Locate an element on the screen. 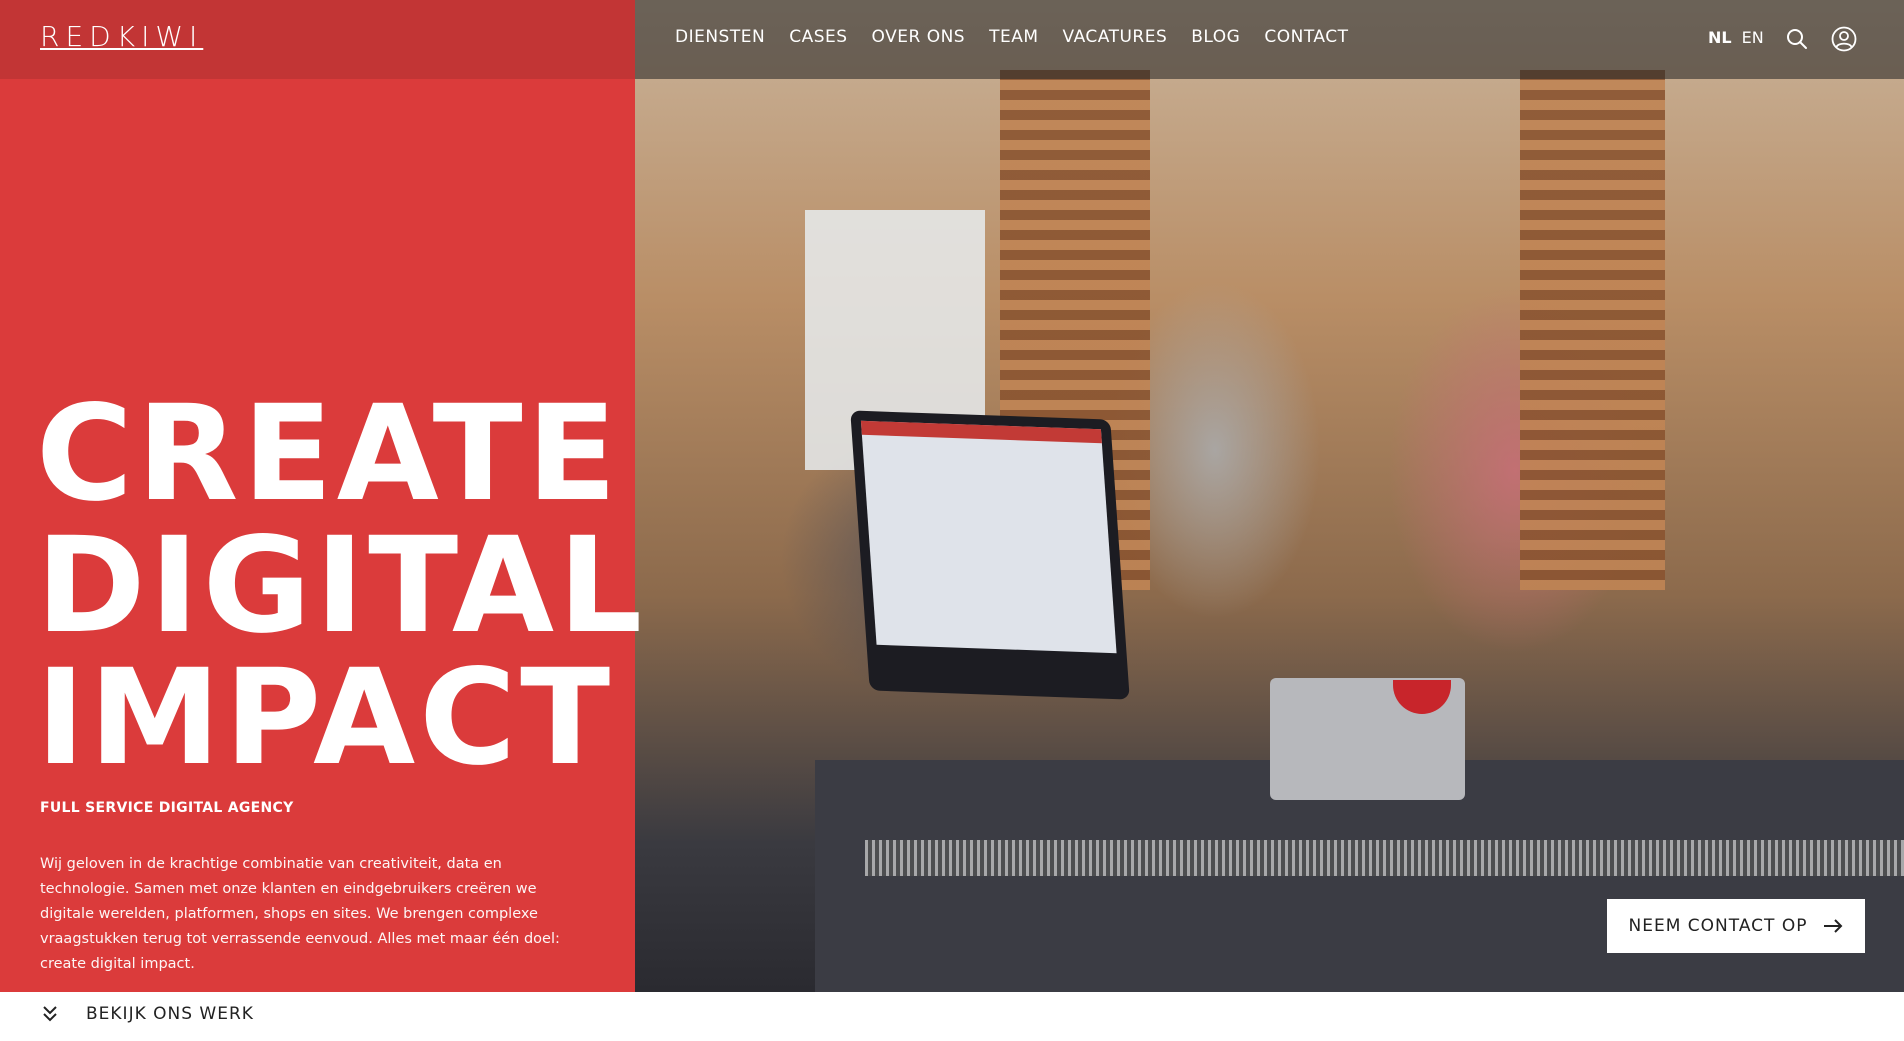 The height and width of the screenshot is (1041, 1904). lang-en: EN is located at coordinates (1753, 37).